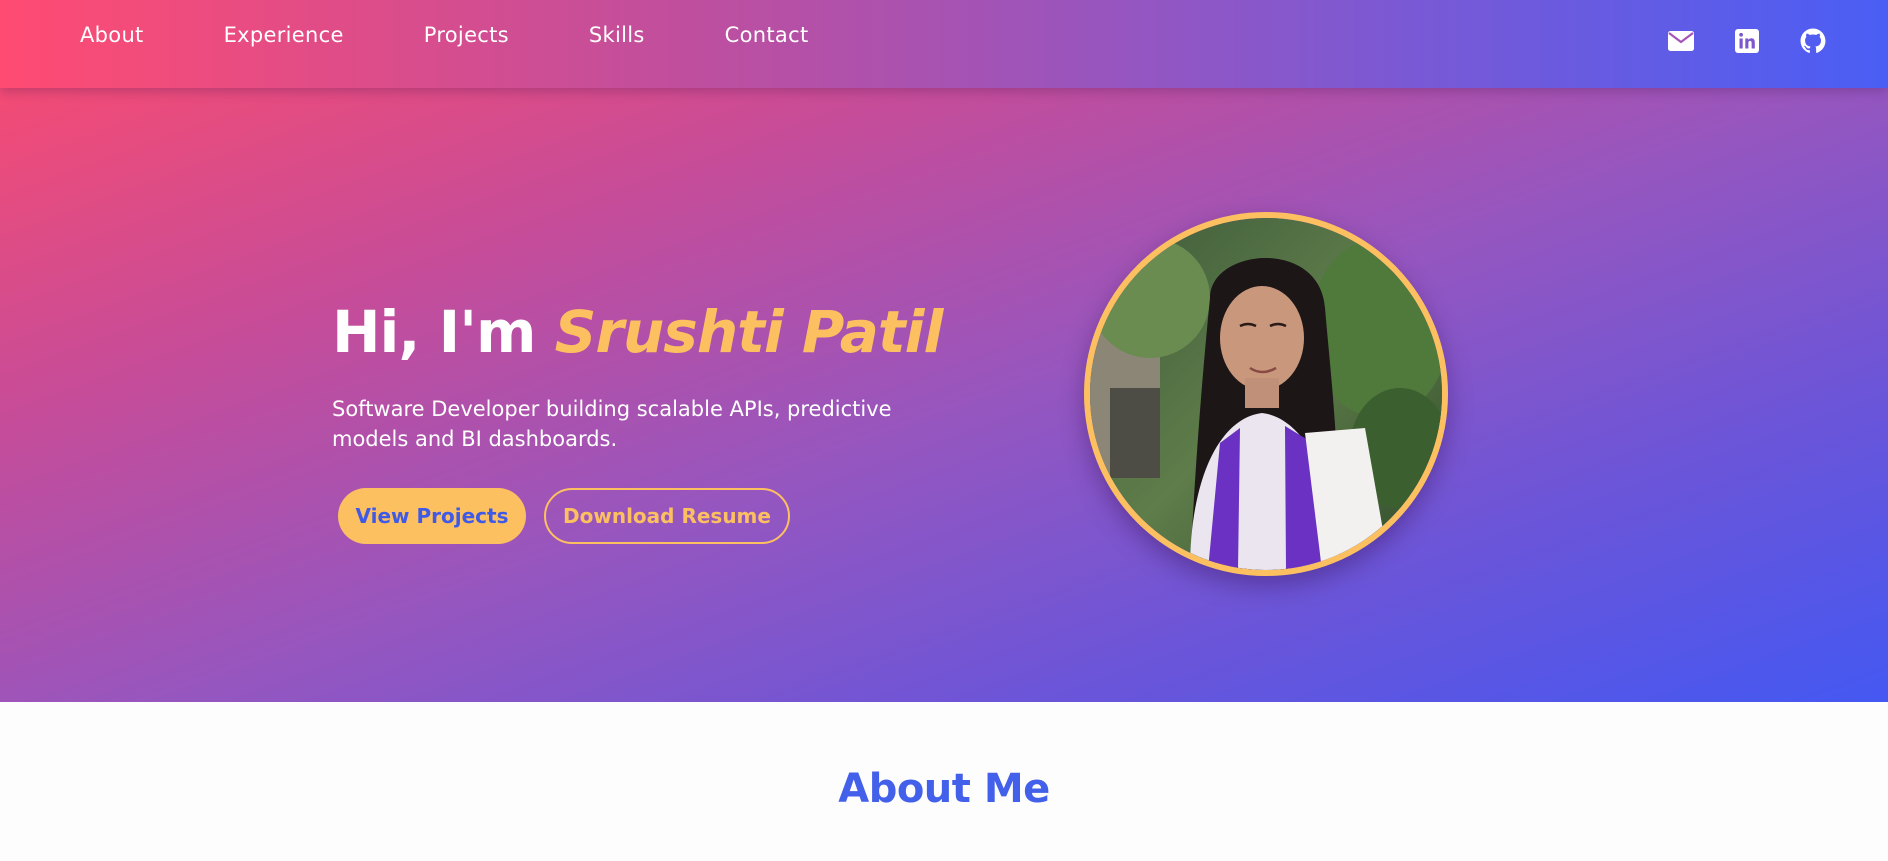 Image resolution: width=1888 pixels, height=861 pixels. What do you see at coordinates (749, 332) in the screenshot?
I see `hero-name: Srushti Patil` at bounding box center [749, 332].